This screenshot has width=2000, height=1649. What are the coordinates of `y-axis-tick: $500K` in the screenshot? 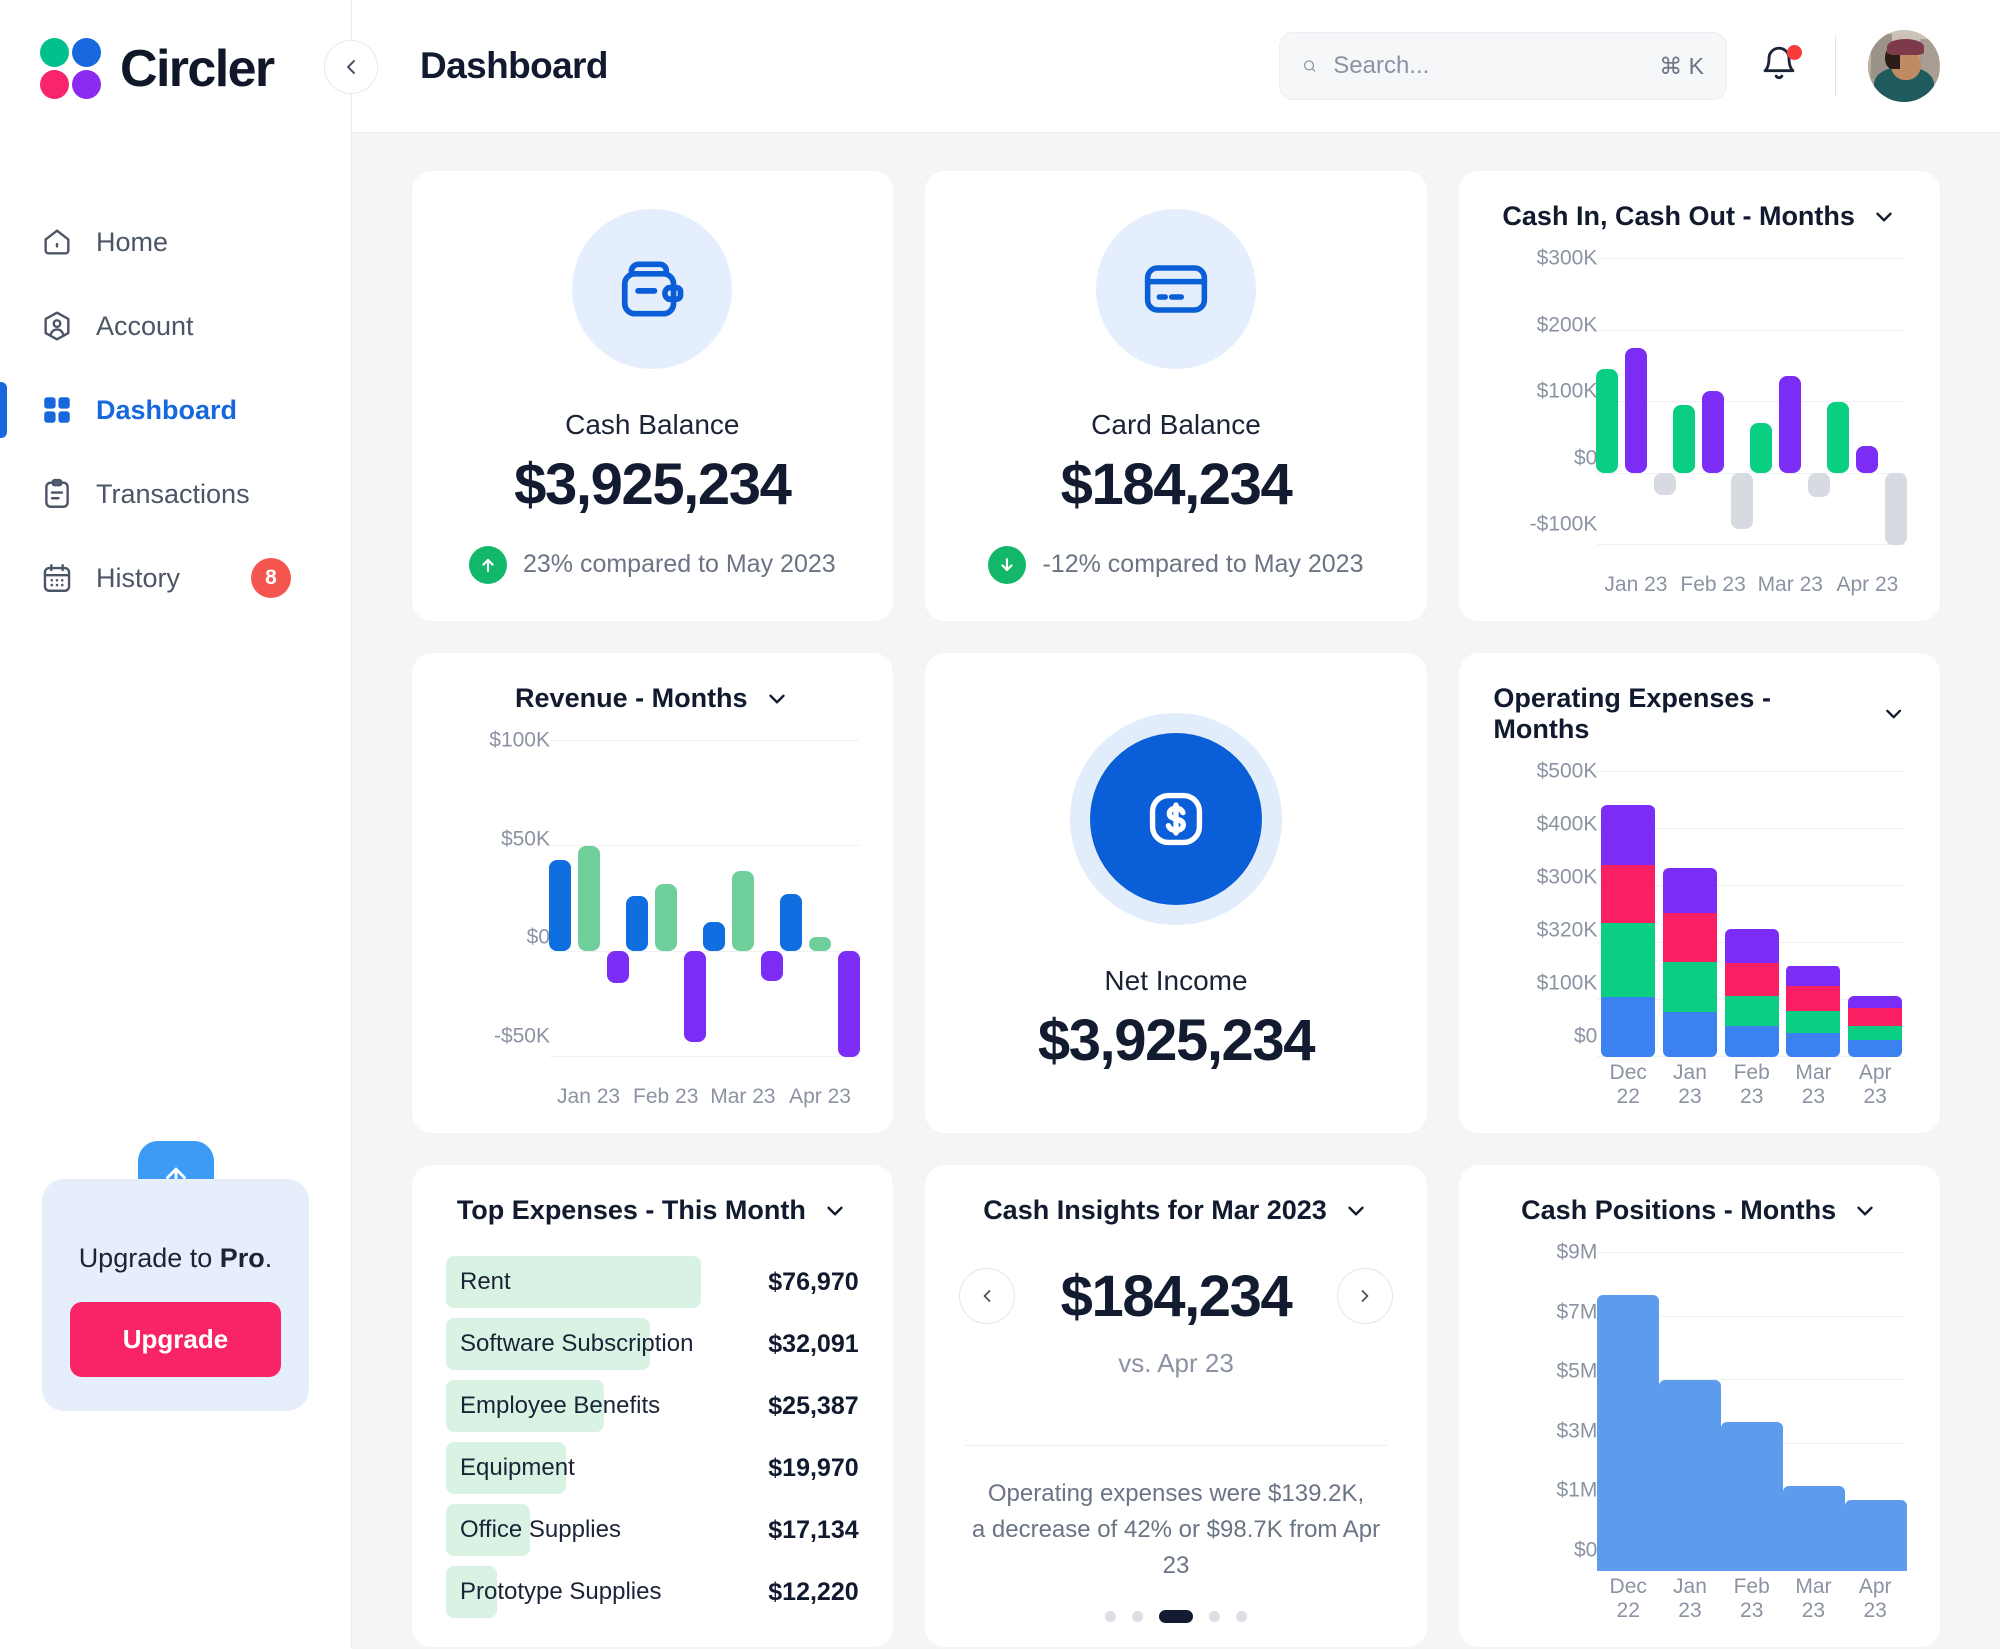 It's located at (1567, 771).